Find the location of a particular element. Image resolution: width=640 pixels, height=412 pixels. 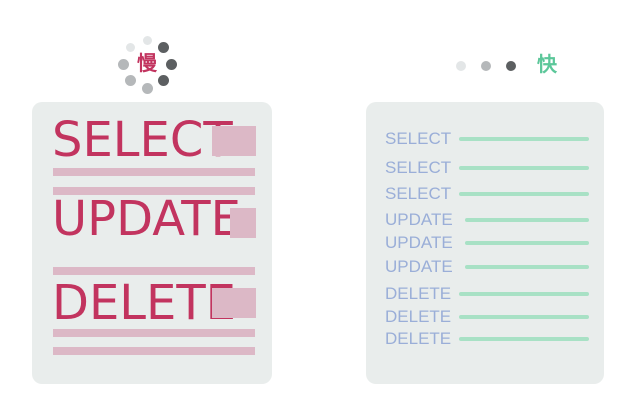

slow-command: UPDATE is located at coordinates (146, 219).